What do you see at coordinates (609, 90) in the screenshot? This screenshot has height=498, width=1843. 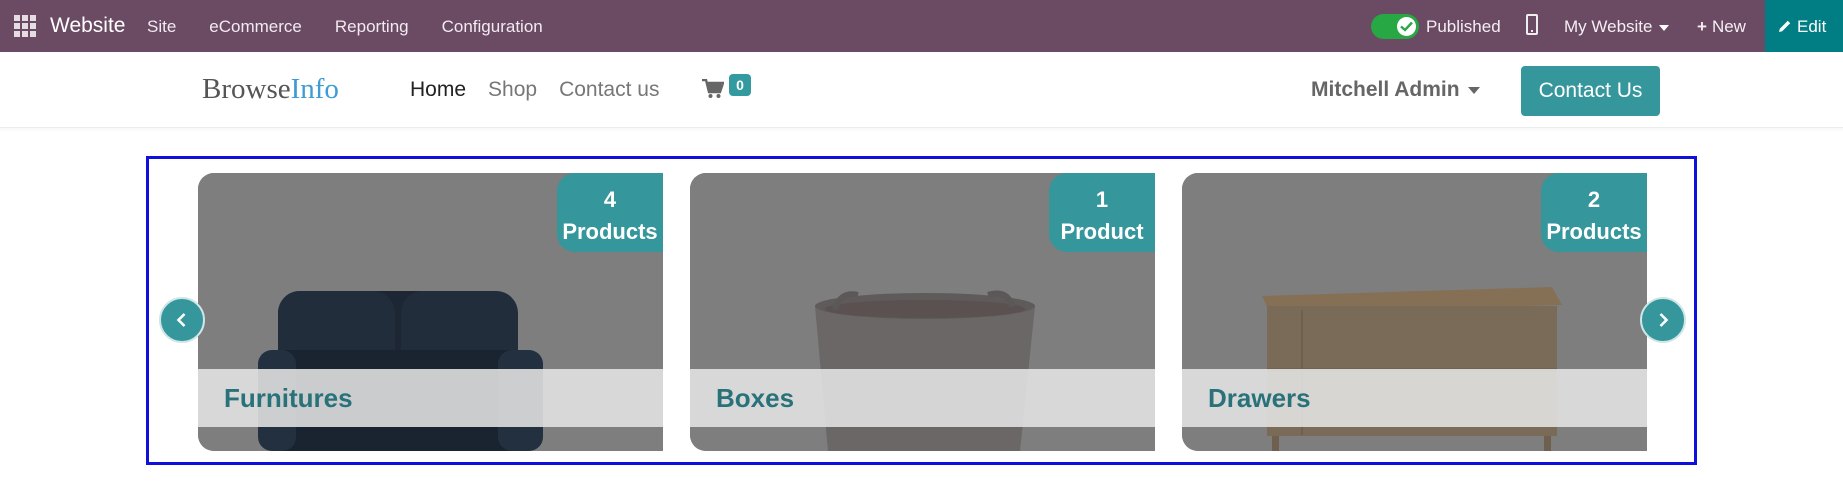 I see `nav-contact-us: Contact us` at bounding box center [609, 90].